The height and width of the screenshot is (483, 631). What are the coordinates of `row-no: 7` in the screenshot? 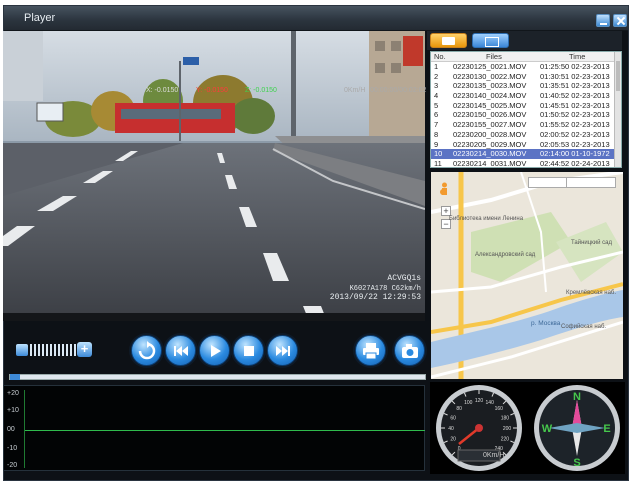 It's located at (436, 125).